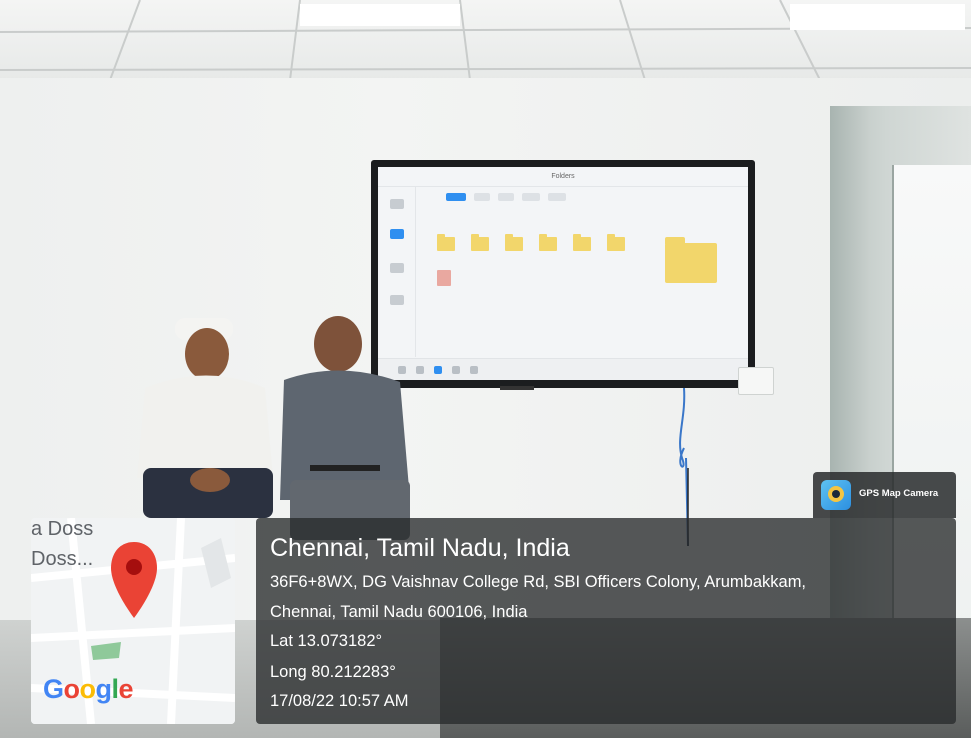 This screenshot has width=971, height=738. Describe the element at coordinates (420, 548) in the screenshot. I see `location-title: Chennai, Tamil Nadu, India` at that location.